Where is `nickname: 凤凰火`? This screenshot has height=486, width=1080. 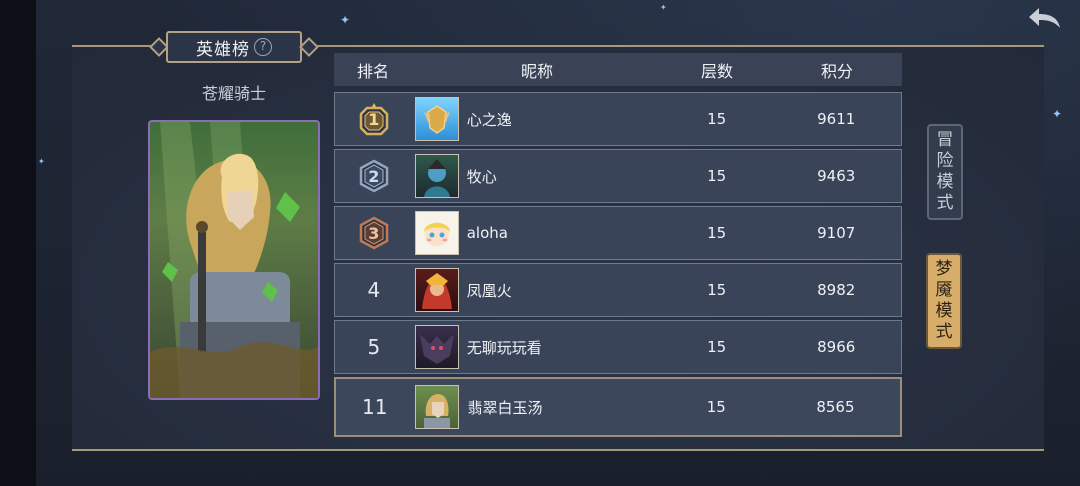
nickname: 凤凰火 is located at coordinates (489, 290).